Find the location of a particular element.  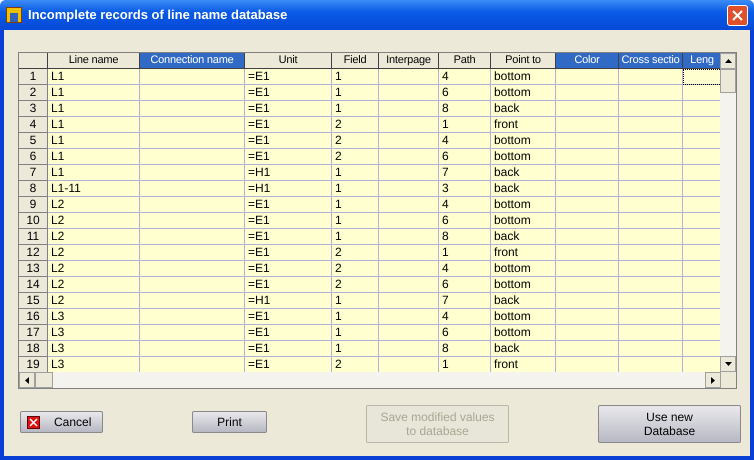

horizontal-scrollbar is located at coordinates (370, 380).